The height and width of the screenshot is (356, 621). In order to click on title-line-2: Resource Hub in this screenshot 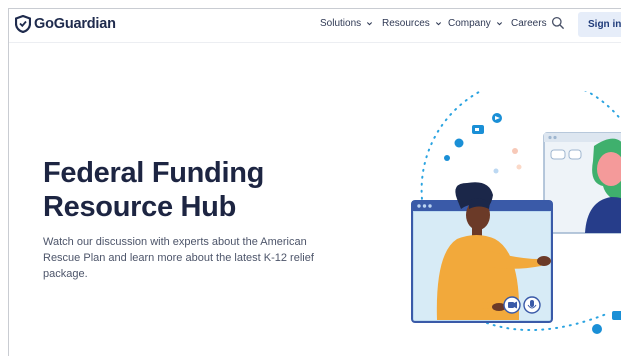, I will do `click(139, 207)`.